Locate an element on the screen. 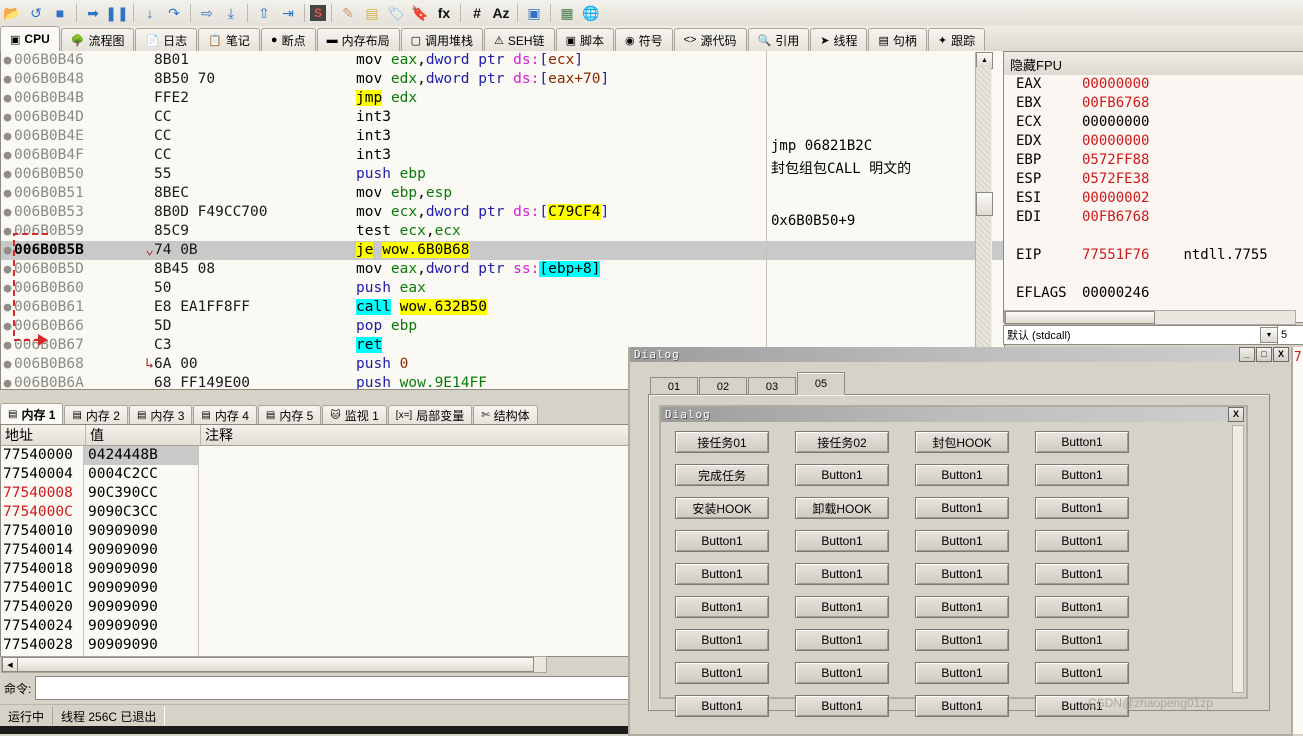 This screenshot has height=736, width=1303. attach-icon: ▣ is located at coordinates (534, 13).